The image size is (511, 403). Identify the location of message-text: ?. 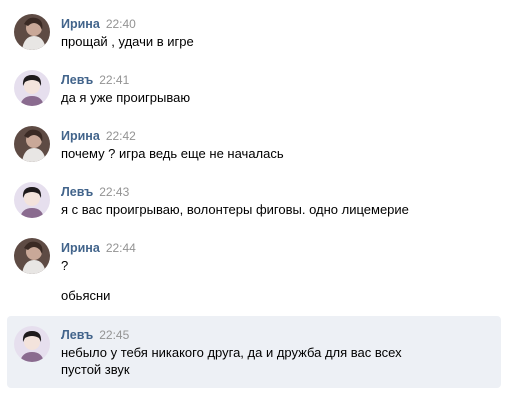
(65, 265).